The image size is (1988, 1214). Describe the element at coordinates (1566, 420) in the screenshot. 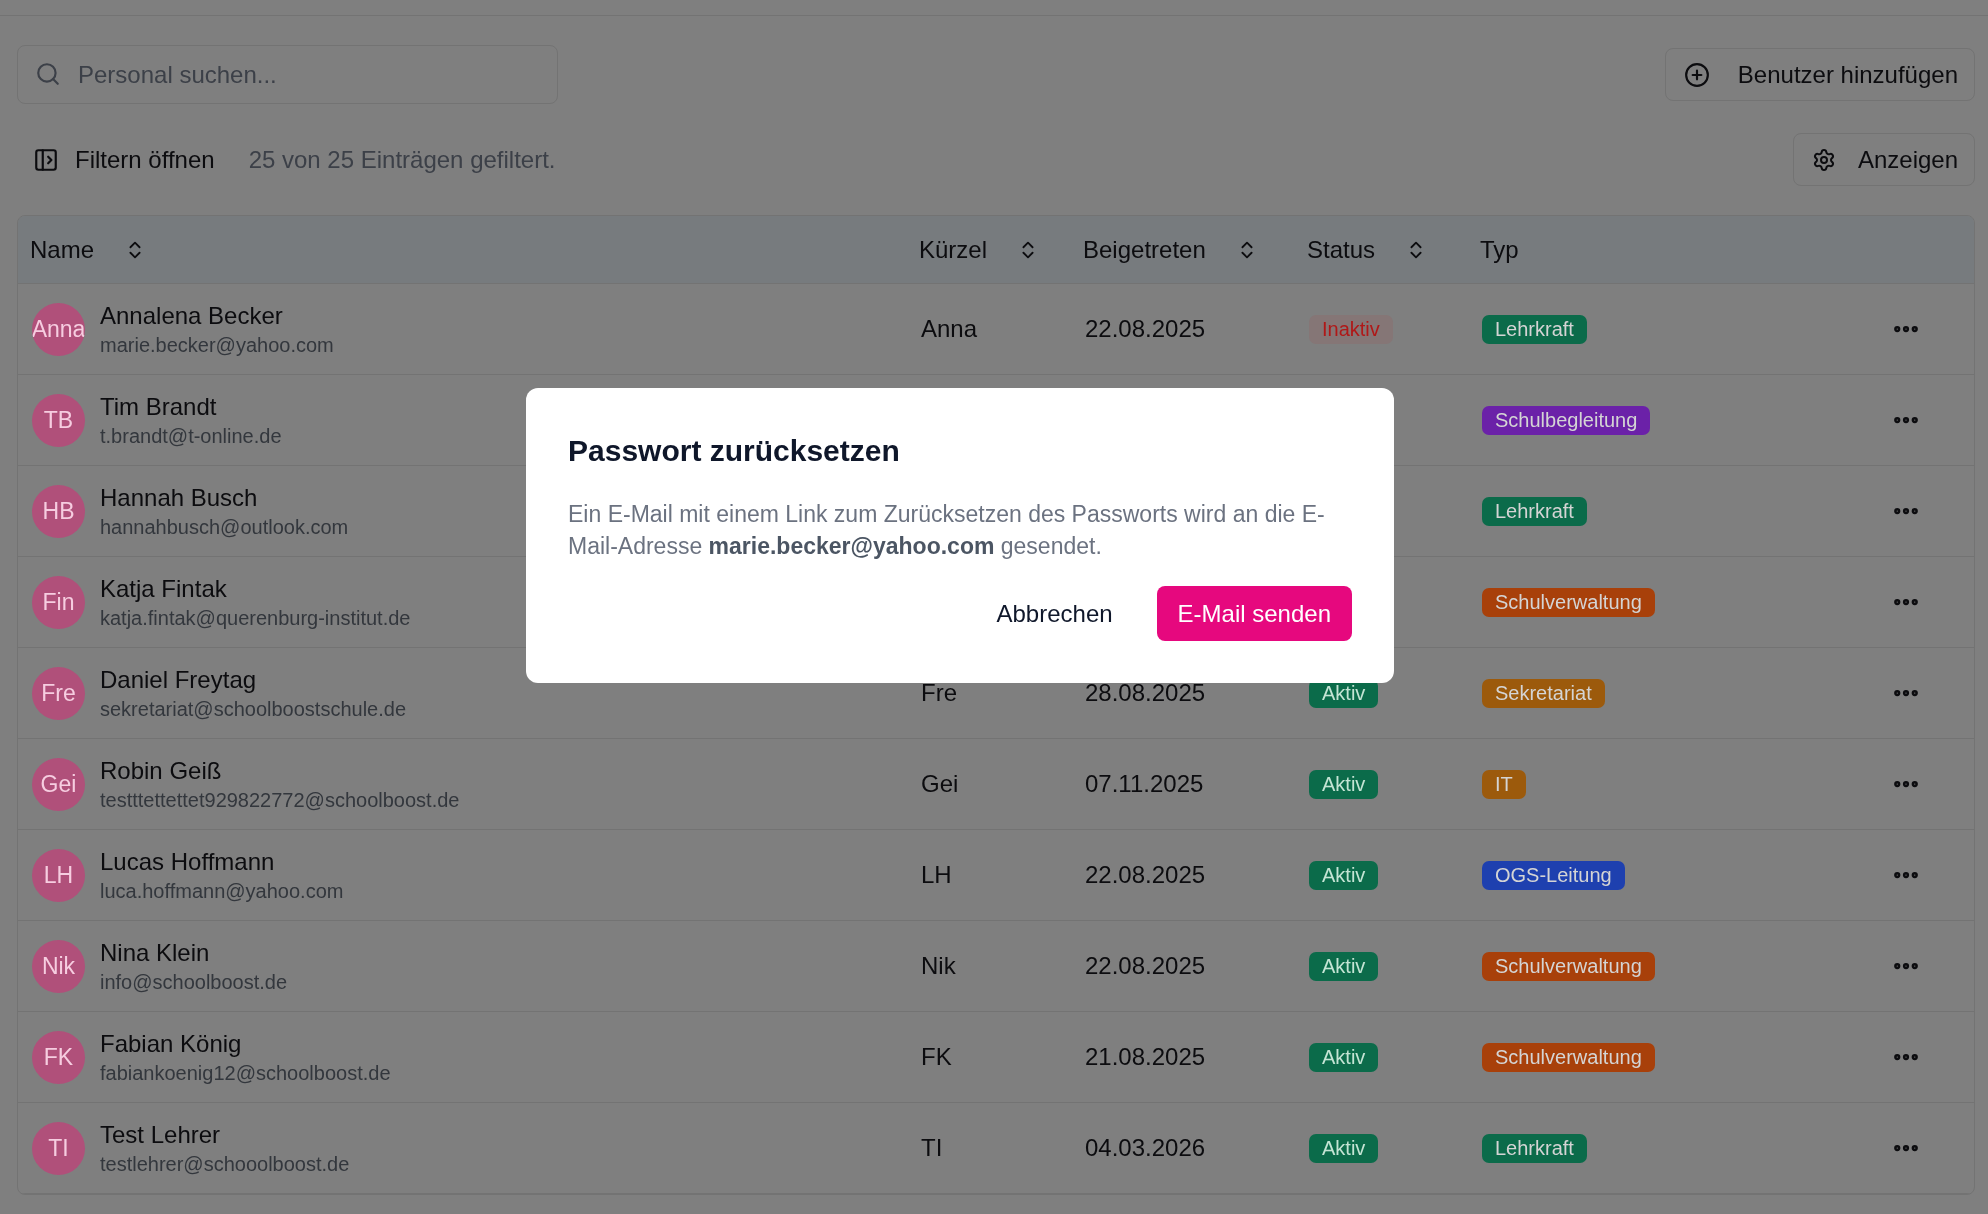

I see `type-badge: Schulbegleitung` at that location.